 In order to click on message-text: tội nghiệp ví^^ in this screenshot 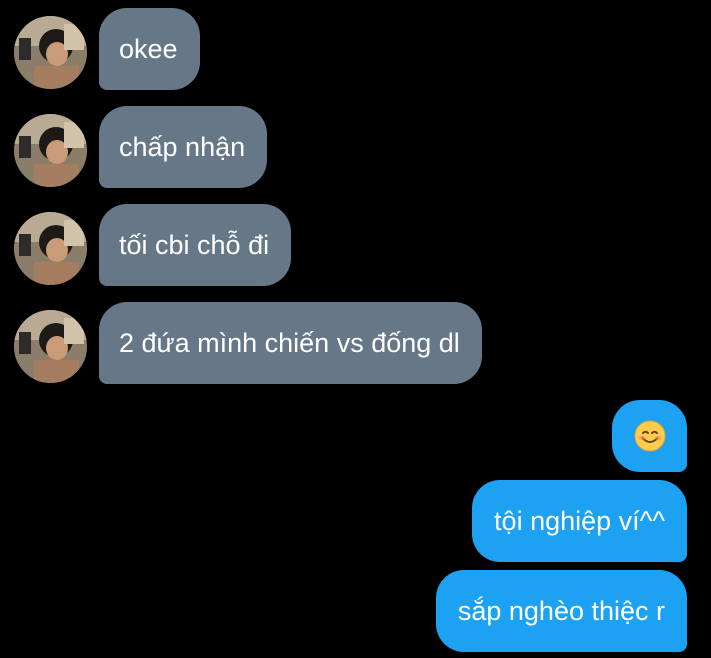, I will do `click(579, 520)`.